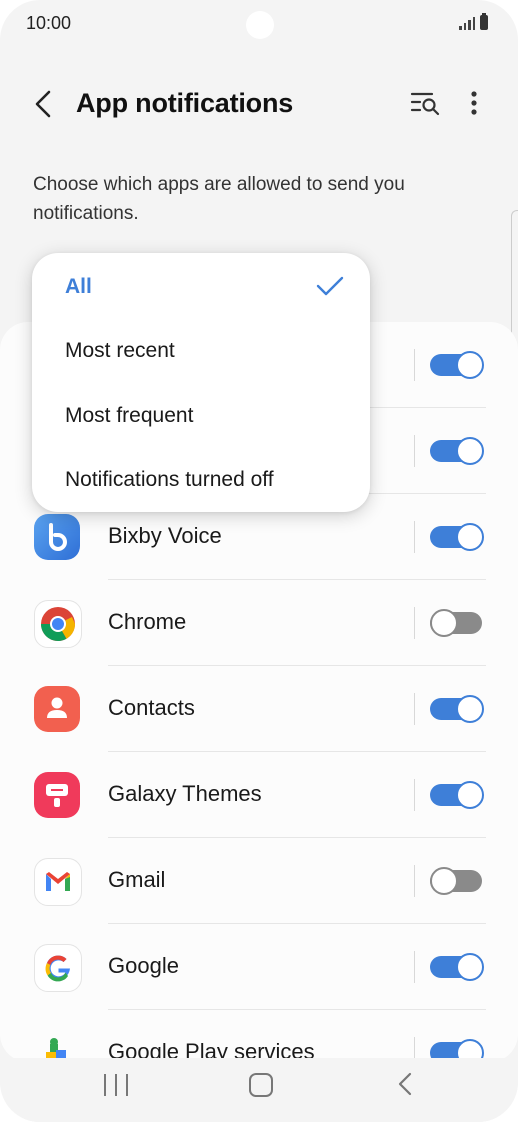 The width and height of the screenshot is (518, 1122). Describe the element at coordinates (143, 965) in the screenshot. I see `app-name: Google` at that location.